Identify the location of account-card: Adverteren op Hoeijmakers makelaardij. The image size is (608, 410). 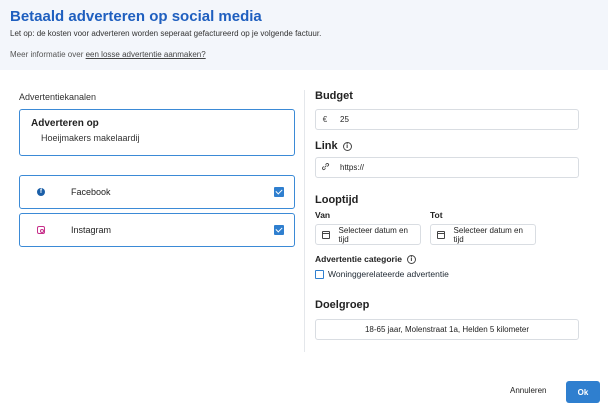
(157, 132).